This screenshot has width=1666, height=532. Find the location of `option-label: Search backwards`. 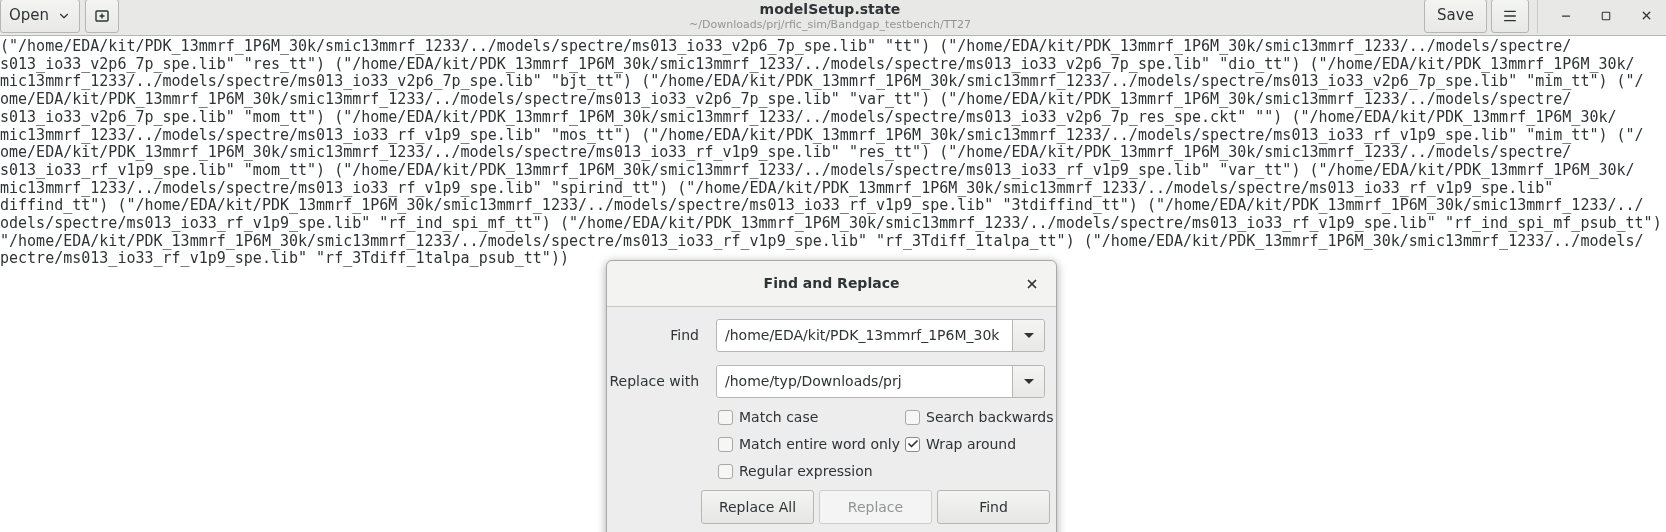

option-label: Search backwards is located at coordinates (990, 417).